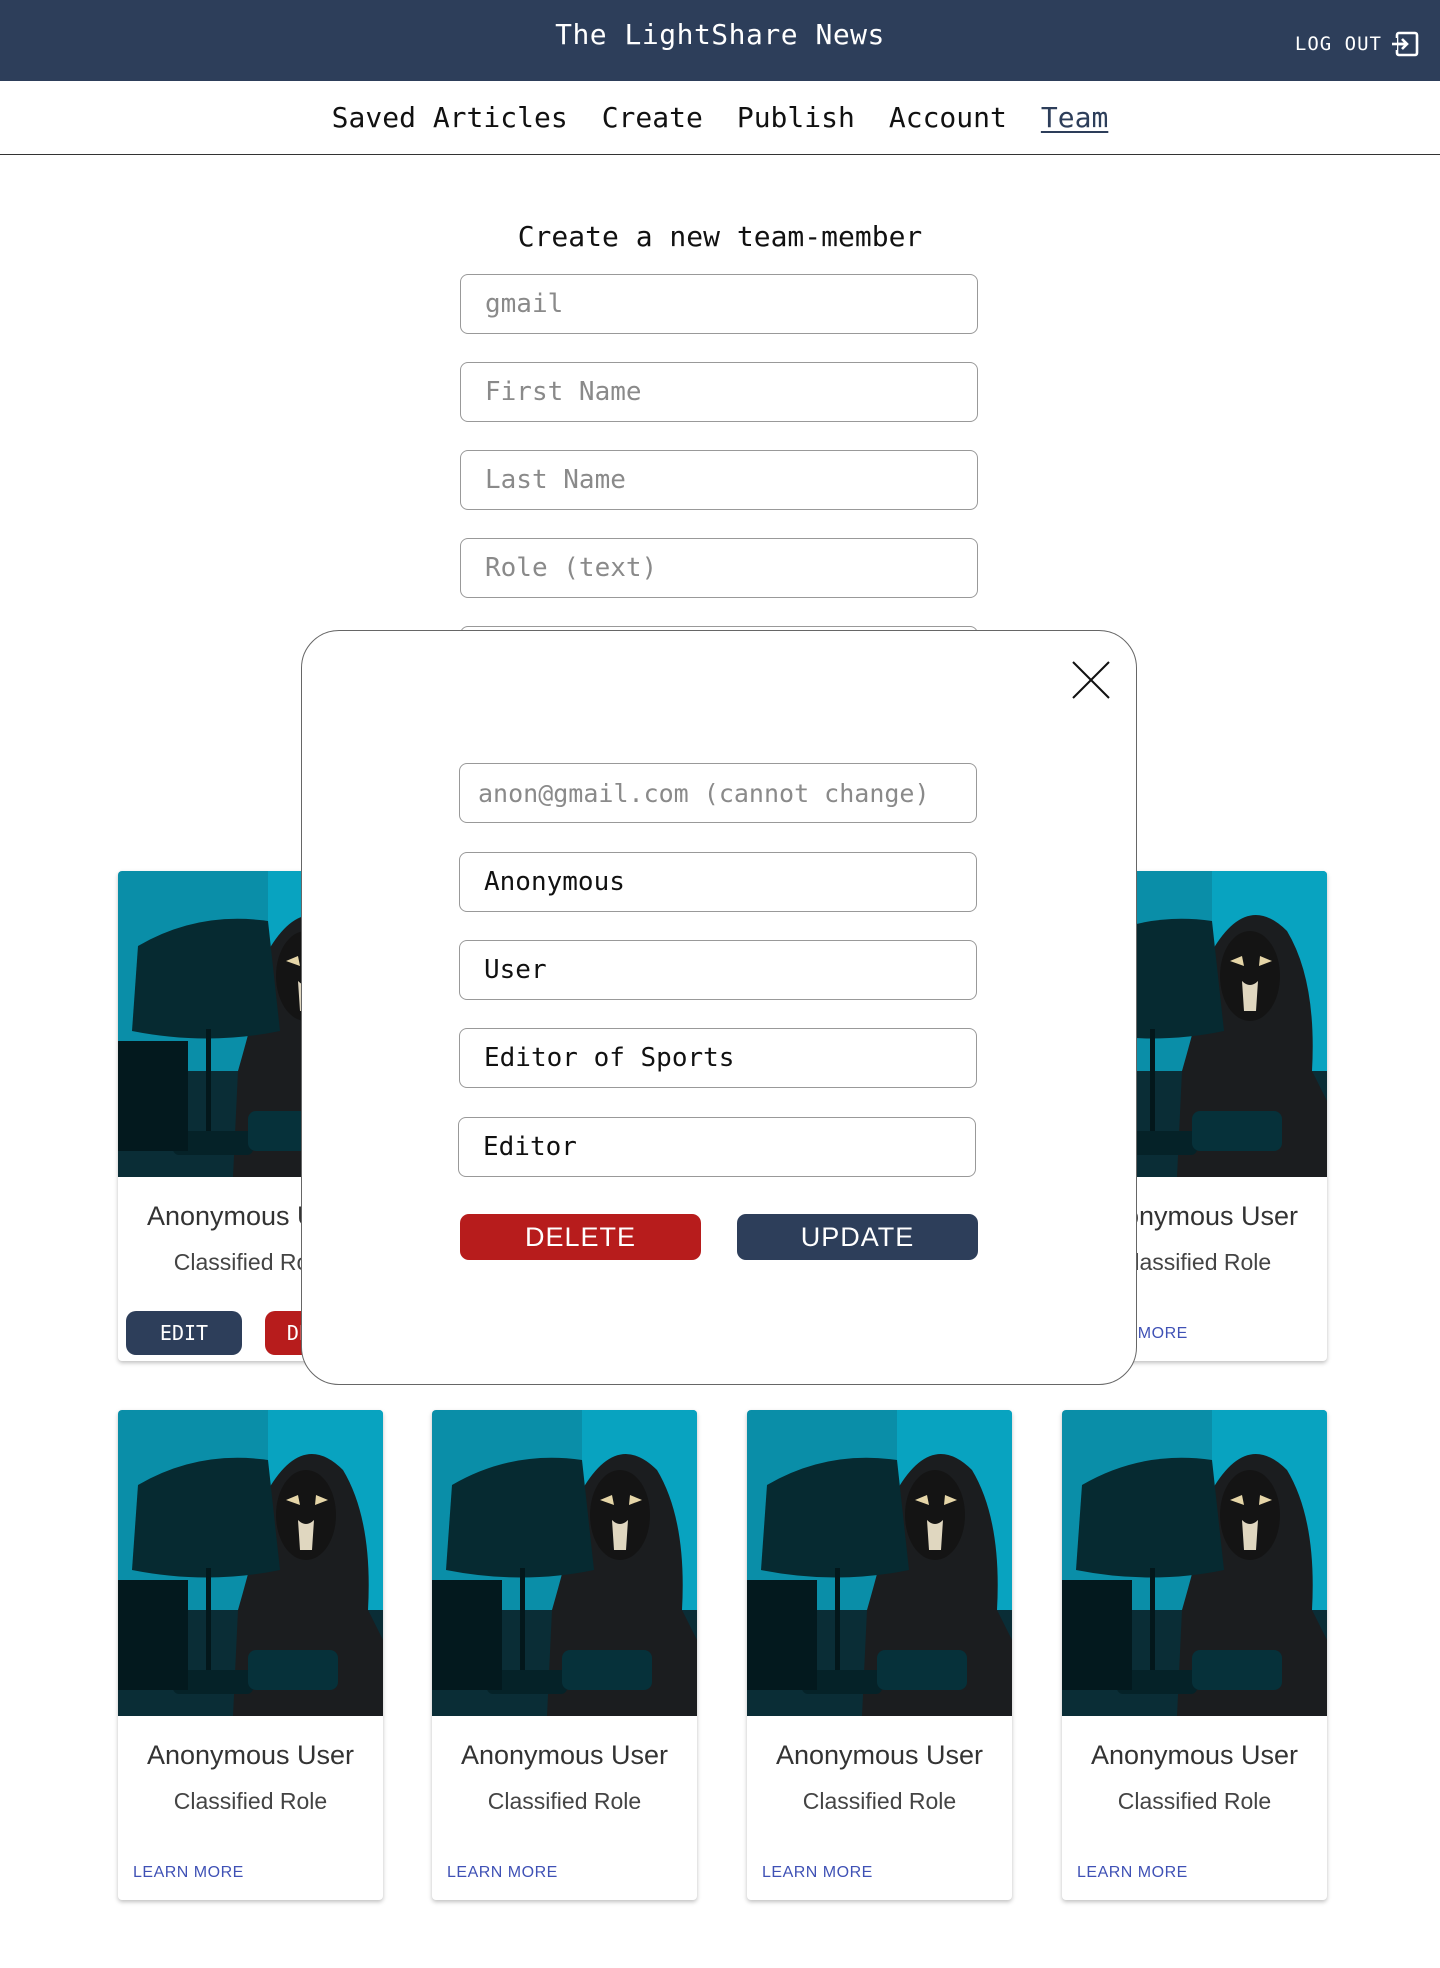  I want to click on first-name-input, so click(719, 392).